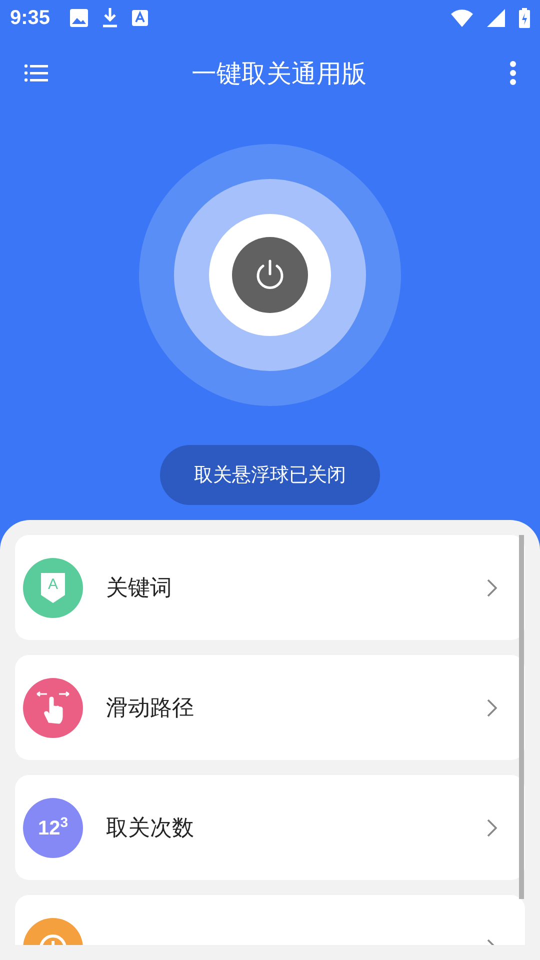 The image size is (540, 960). Describe the element at coordinates (462, 18) in the screenshot. I see `wifi-icon` at that location.